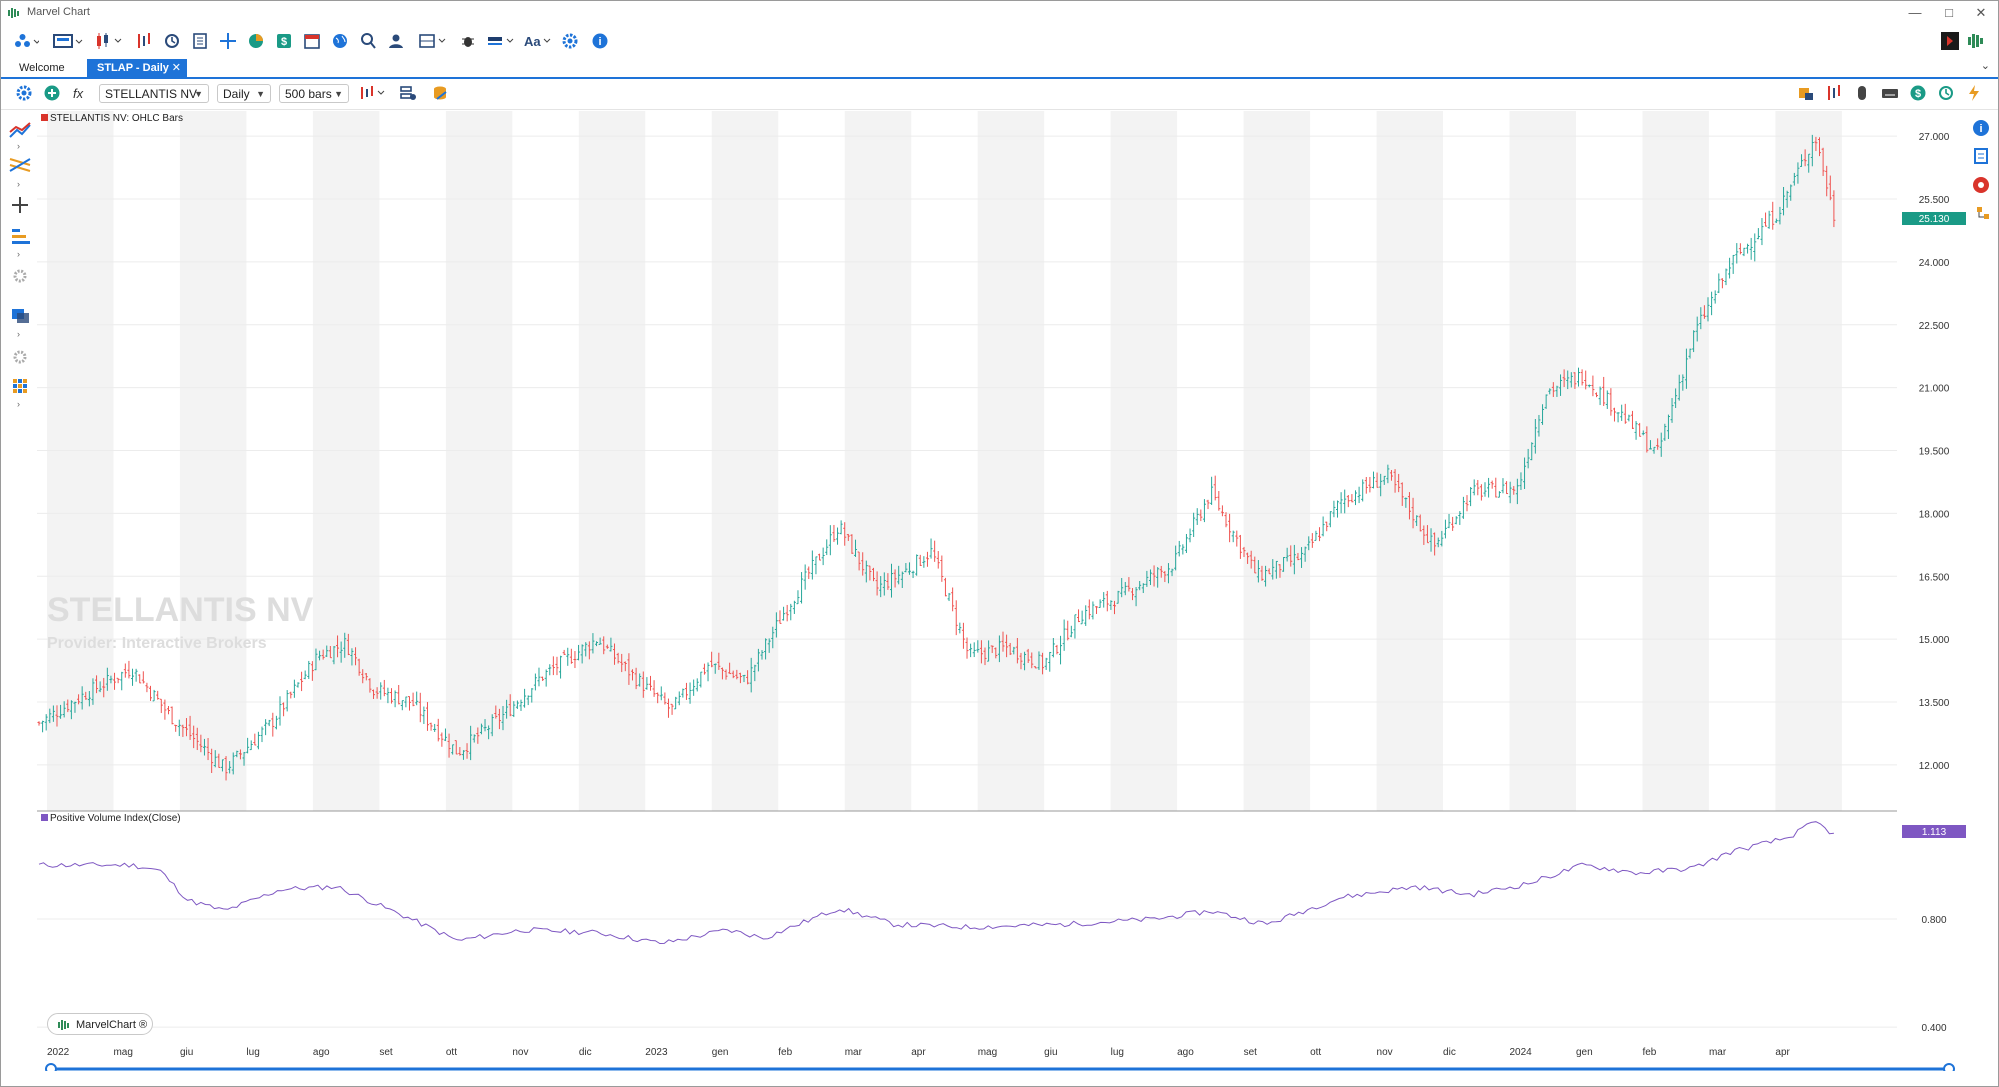  Describe the element at coordinates (20, 386) in the screenshot. I see `grid-icon` at that location.